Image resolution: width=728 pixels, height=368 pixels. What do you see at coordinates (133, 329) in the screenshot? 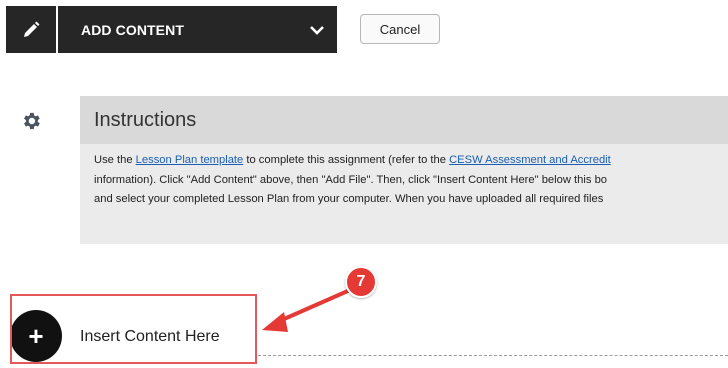
I see `highlight-box` at bounding box center [133, 329].